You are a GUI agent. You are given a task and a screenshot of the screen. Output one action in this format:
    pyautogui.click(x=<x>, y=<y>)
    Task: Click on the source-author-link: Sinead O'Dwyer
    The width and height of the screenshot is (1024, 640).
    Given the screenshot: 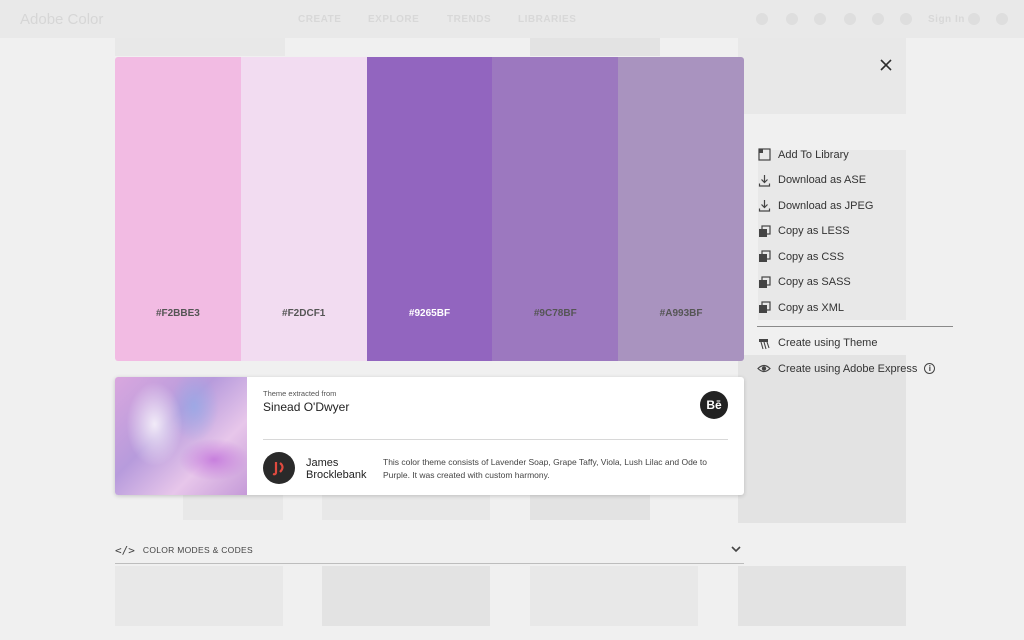 What is the action you would take?
    pyautogui.click(x=306, y=407)
    